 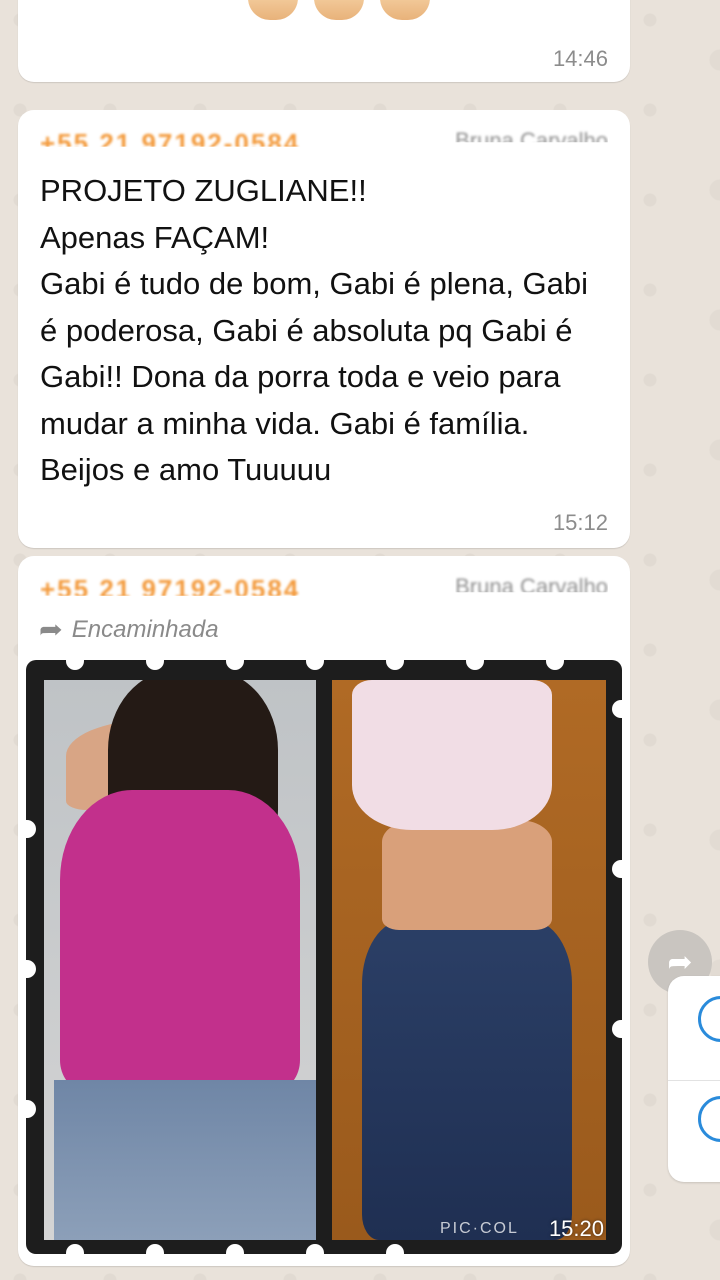 I want to click on check-circle-icon, so click(x=709, y=1119).